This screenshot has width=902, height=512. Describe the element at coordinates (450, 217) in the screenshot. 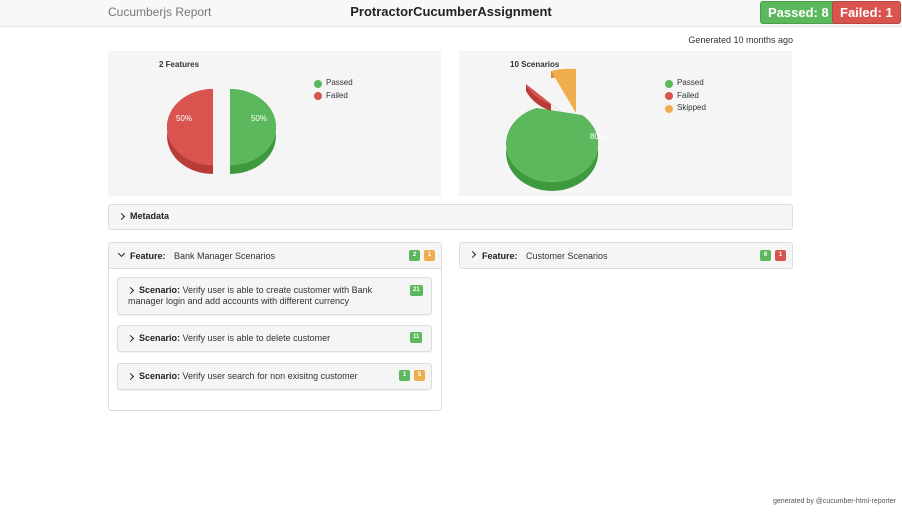

I see `metadata-toggle: Metadata` at that location.